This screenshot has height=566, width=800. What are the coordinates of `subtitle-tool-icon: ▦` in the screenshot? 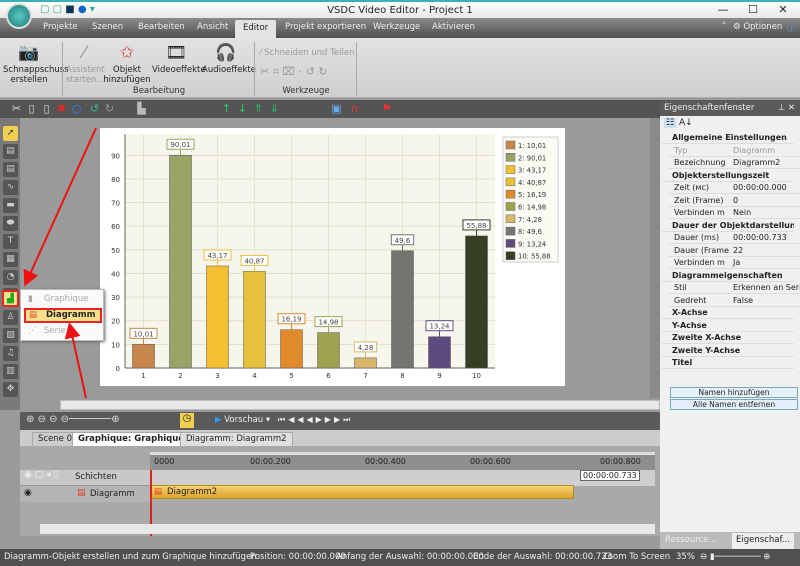 It's located at (10, 259).